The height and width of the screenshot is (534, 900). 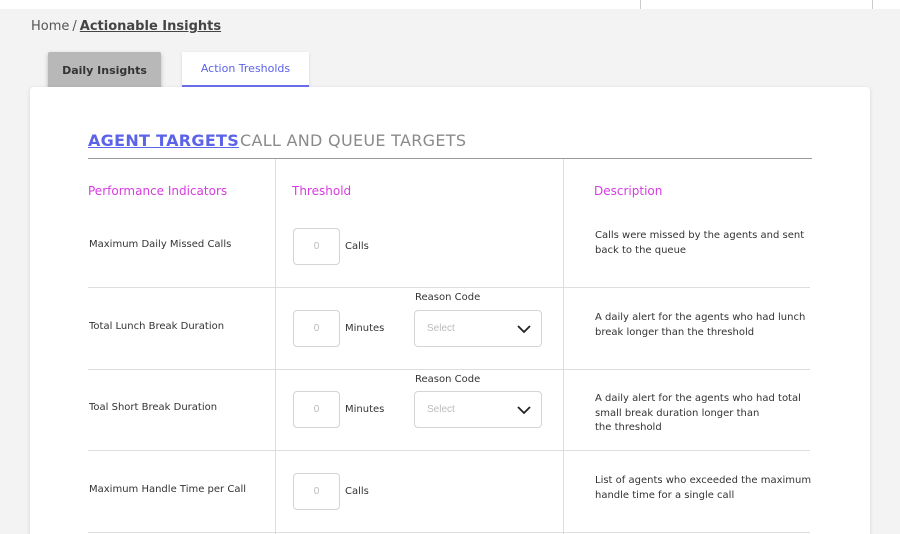 I want to click on breadcrumb-current: Actionable Insights, so click(x=150, y=26).